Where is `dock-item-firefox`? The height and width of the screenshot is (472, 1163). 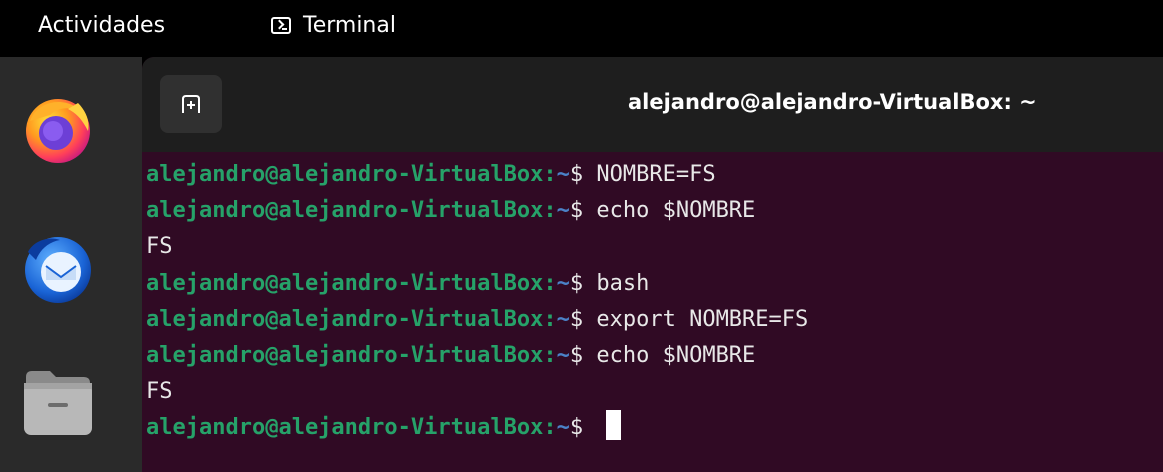 dock-item-firefox is located at coordinates (58, 129).